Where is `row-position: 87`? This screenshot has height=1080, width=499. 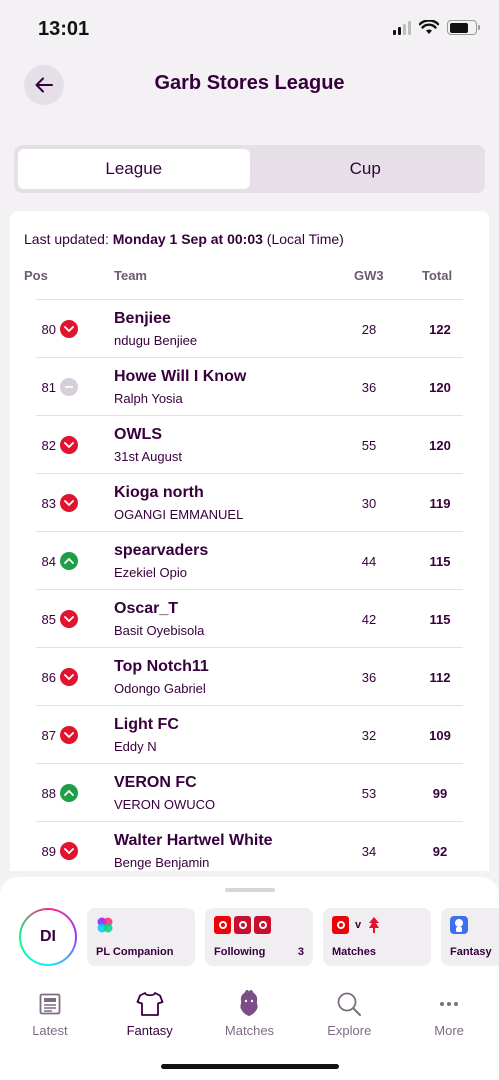 row-position: 87 is located at coordinates (48, 735).